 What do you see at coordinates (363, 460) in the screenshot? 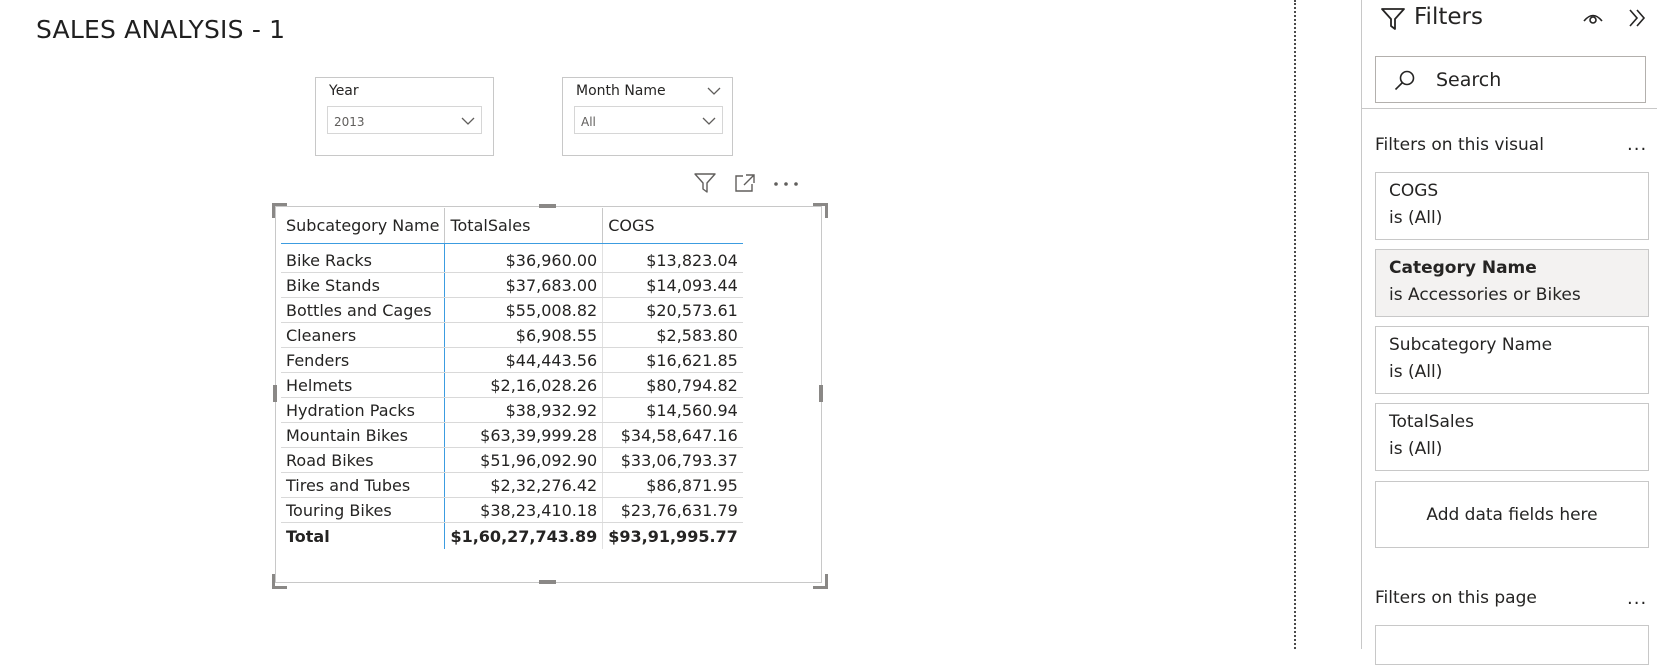
I see `cell-subcategory: Road Bikes` at bounding box center [363, 460].